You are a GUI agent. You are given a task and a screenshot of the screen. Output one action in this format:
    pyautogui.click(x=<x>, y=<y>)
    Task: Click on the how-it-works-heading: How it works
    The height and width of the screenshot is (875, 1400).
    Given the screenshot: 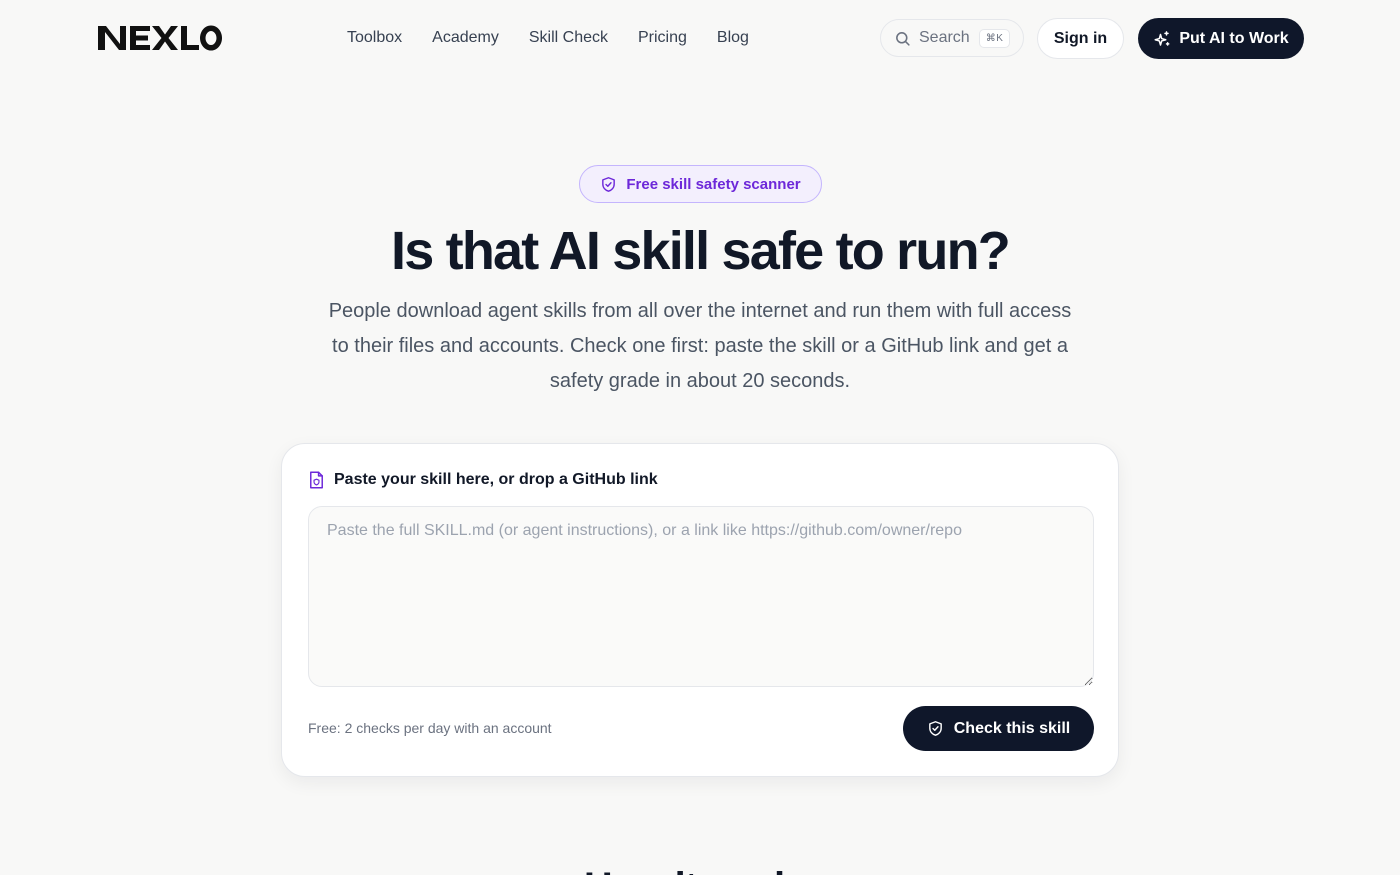 What is the action you would take?
    pyautogui.click(x=700, y=868)
    